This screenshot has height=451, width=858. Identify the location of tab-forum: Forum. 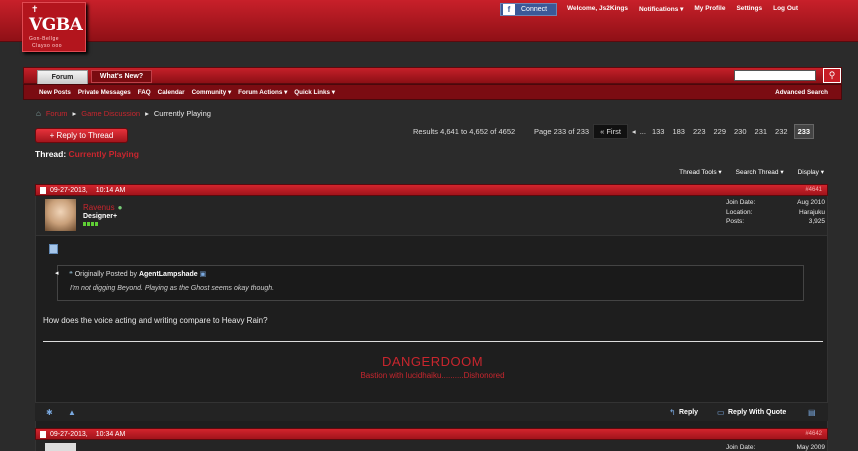
(62, 77).